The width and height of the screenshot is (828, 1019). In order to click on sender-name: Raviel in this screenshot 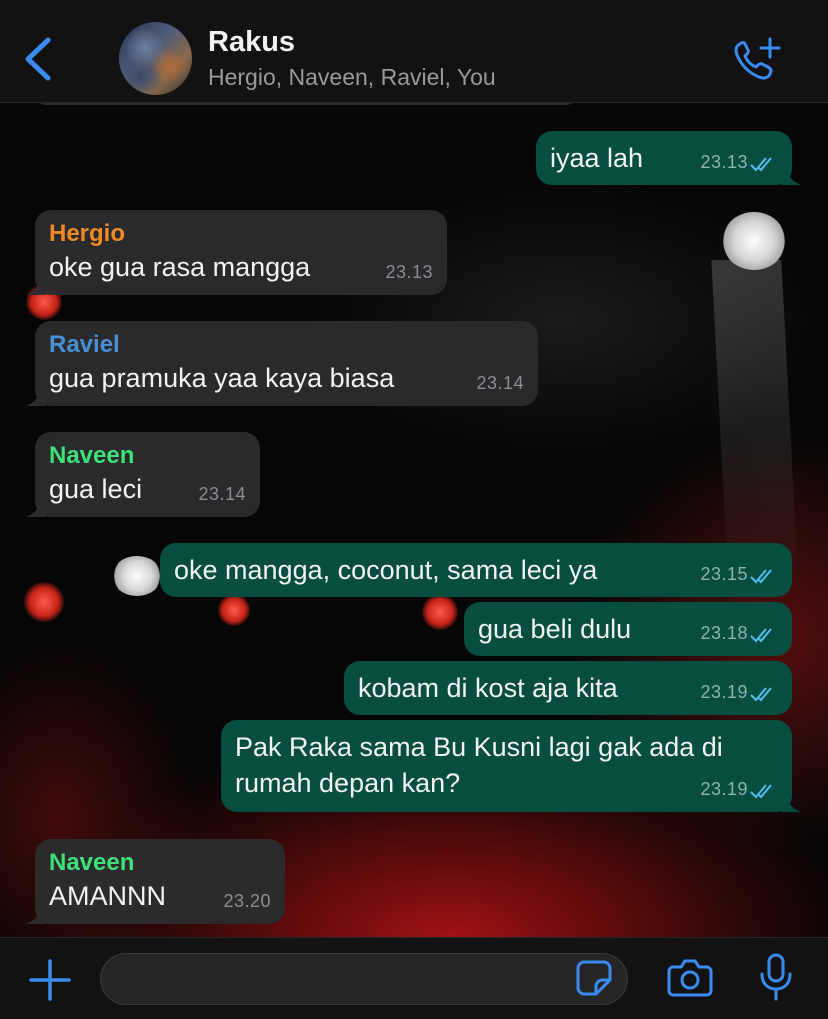, I will do `click(286, 345)`.